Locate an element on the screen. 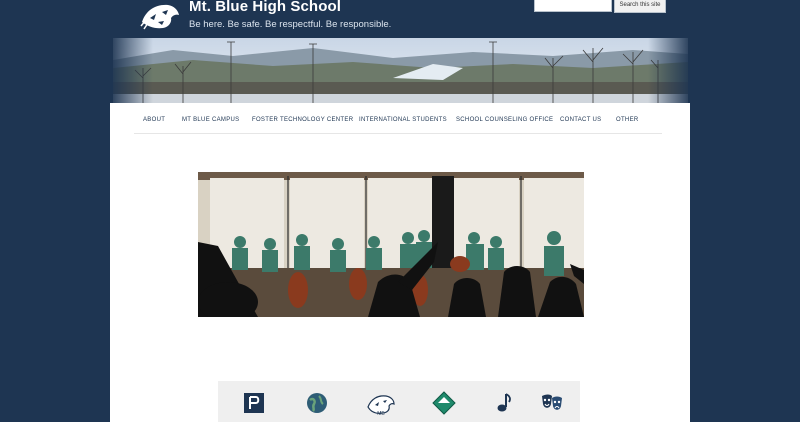 The image size is (800, 422). cougar-logo-icon is located at coordinates (160, 16).